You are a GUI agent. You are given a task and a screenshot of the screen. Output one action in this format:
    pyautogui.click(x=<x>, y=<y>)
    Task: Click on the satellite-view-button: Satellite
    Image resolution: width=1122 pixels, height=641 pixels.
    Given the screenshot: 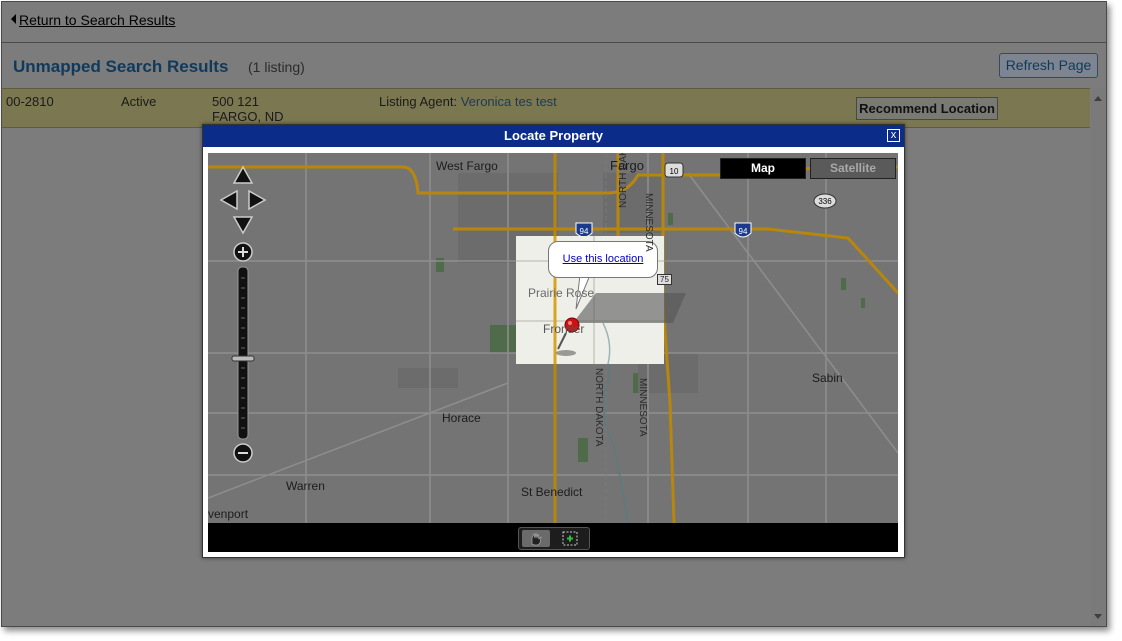 What is the action you would take?
    pyautogui.click(x=853, y=168)
    